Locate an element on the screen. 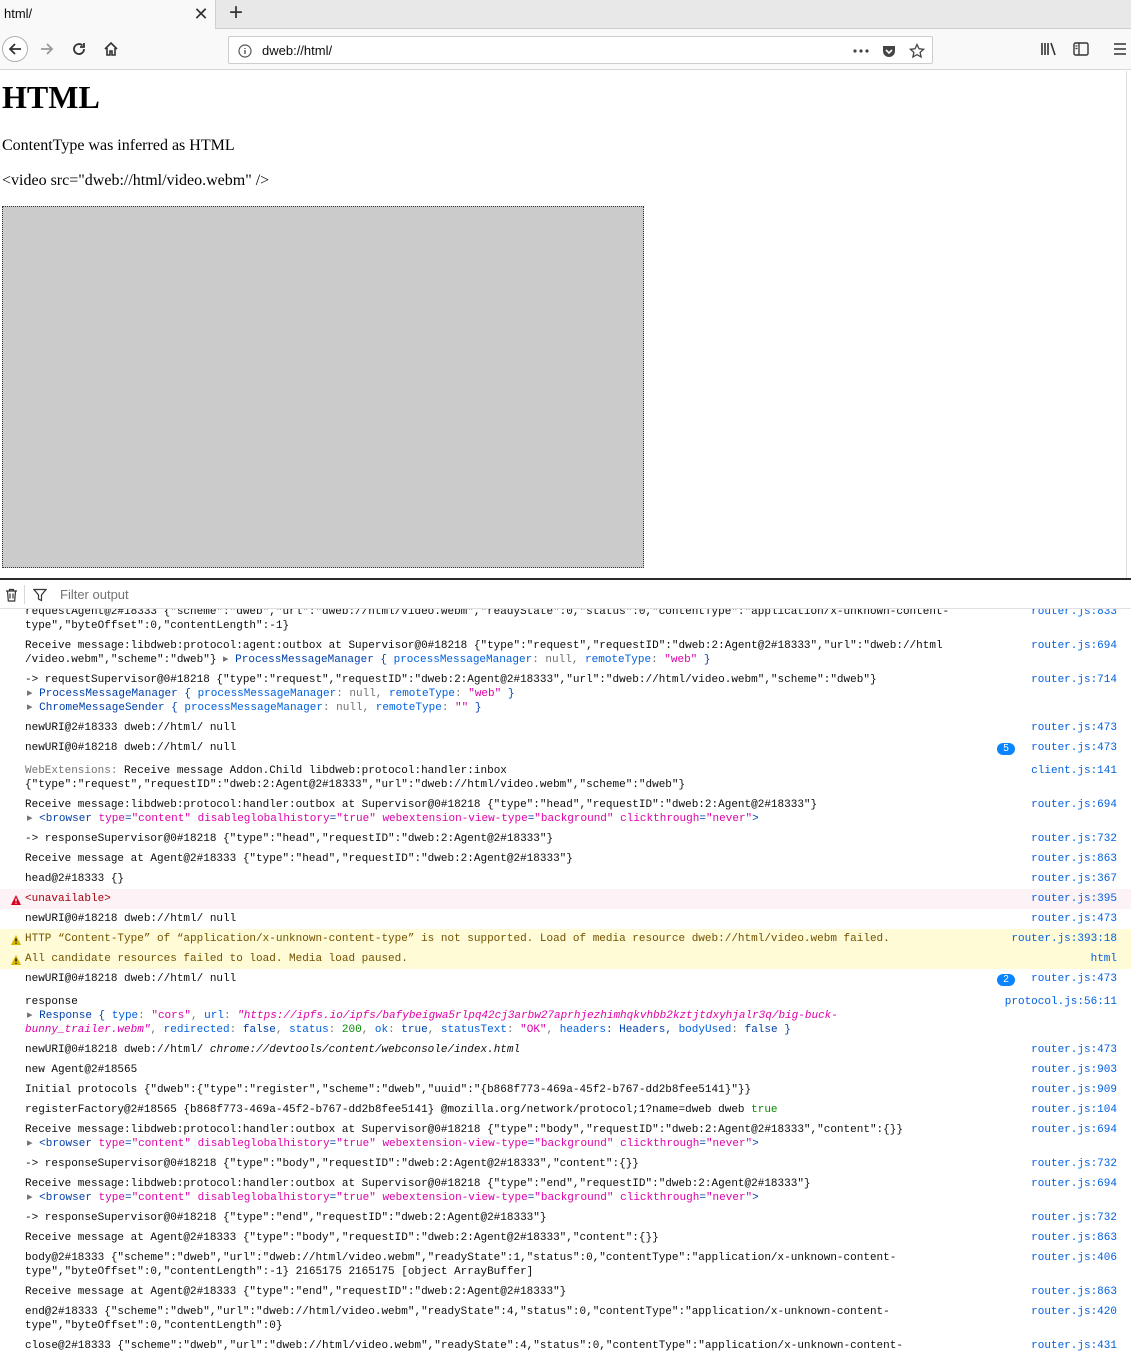  pocket-icon is located at coordinates (889, 51).